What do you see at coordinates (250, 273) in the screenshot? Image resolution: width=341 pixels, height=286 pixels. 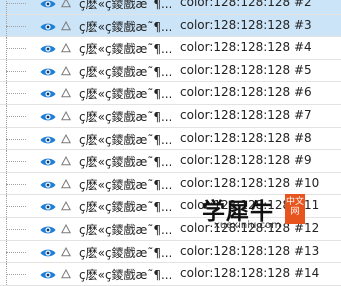 I see `layer-value: color:128:128:128 #14` at bounding box center [250, 273].